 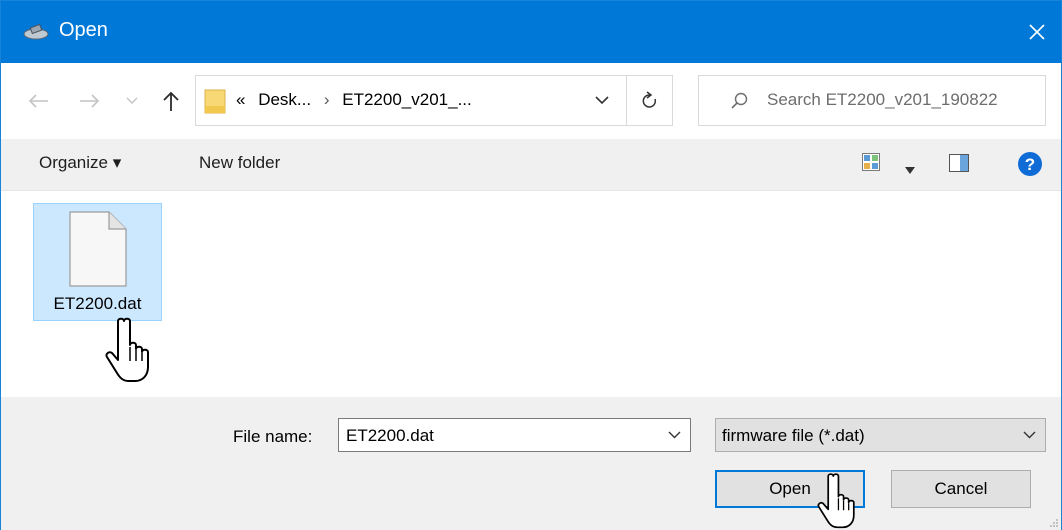 I want to click on change-view-button, so click(x=871, y=164).